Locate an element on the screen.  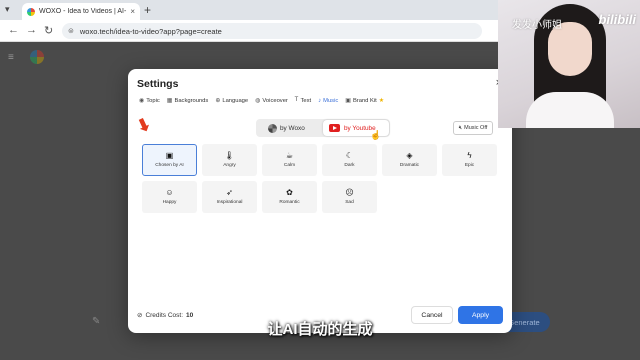
music-icon: ♪ is located at coordinates (320, 100).